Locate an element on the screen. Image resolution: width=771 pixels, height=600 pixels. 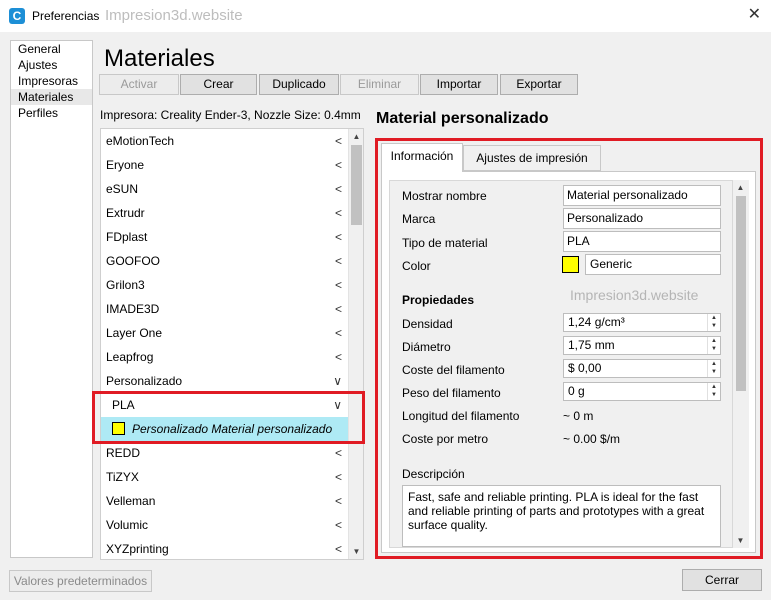
list-item-xyzprinting: XYZprinting < is located at coordinates (225, 548).